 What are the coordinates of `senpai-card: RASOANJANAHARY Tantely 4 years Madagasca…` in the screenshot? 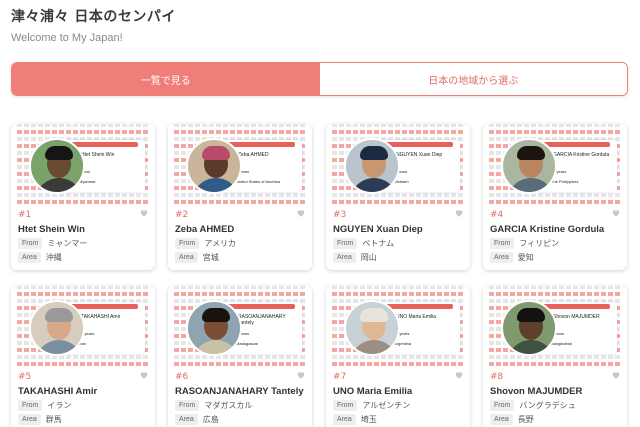 It's located at (240, 356).